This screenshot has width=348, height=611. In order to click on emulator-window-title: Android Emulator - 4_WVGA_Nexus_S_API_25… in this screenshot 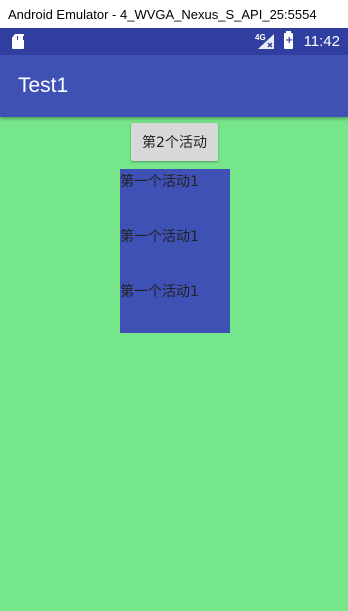, I will do `click(174, 14)`.